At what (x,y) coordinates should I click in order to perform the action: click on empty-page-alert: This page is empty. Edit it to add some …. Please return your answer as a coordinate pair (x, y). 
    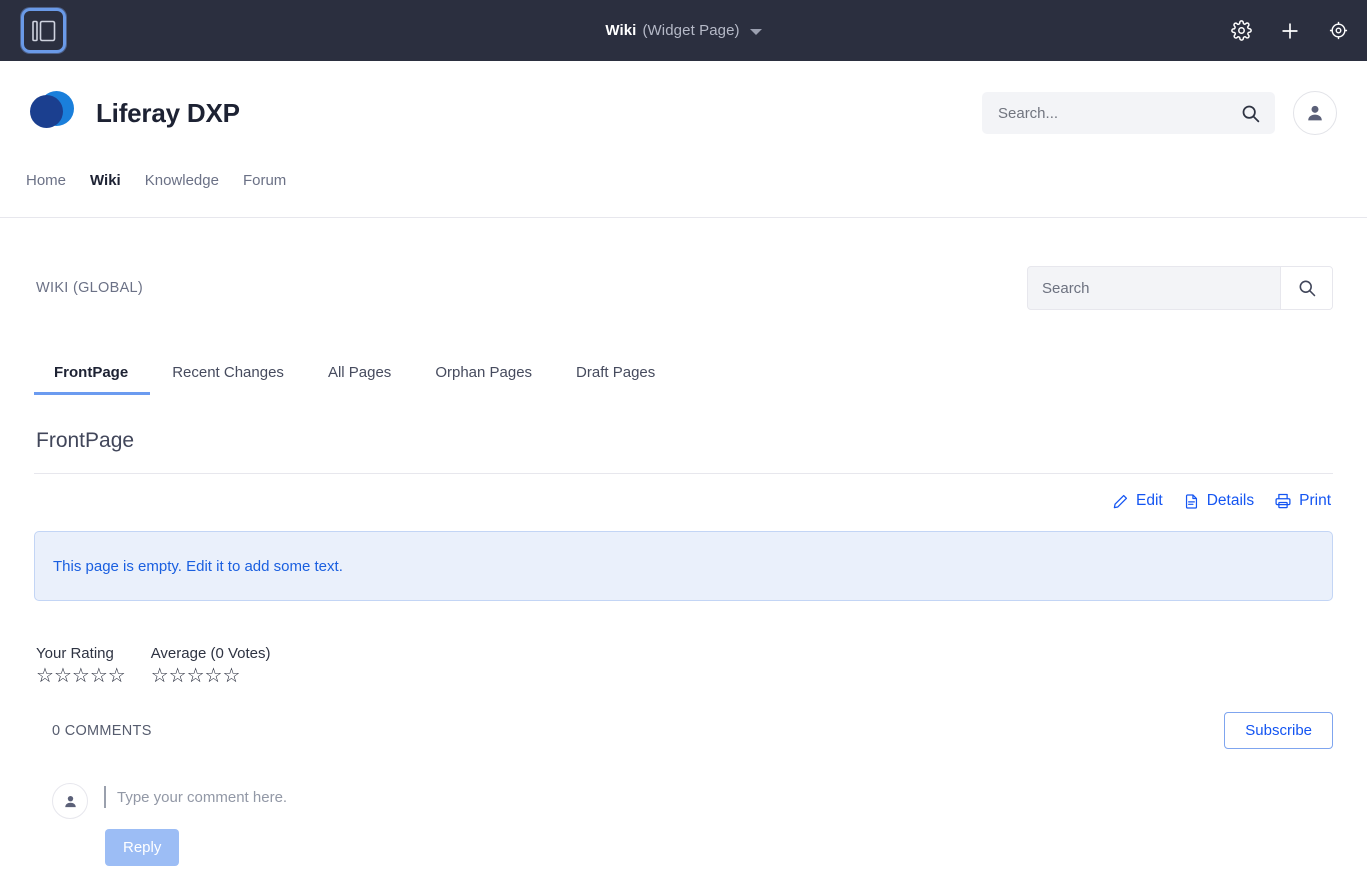
    Looking at the image, I should click on (683, 566).